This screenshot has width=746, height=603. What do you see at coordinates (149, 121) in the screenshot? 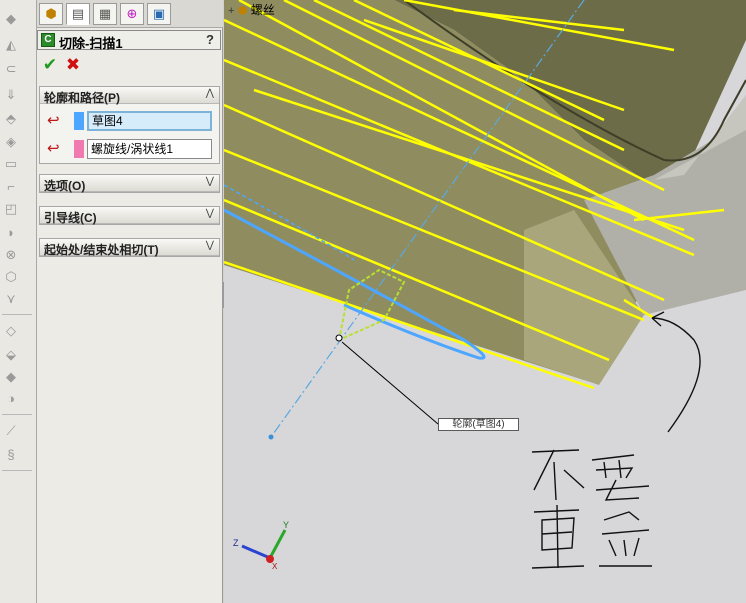
I see `profile-selection-box: 草图4` at bounding box center [149, 121].